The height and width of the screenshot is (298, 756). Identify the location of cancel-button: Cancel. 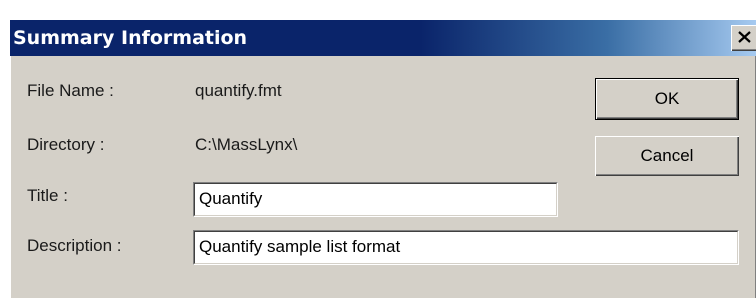
(667, 156).